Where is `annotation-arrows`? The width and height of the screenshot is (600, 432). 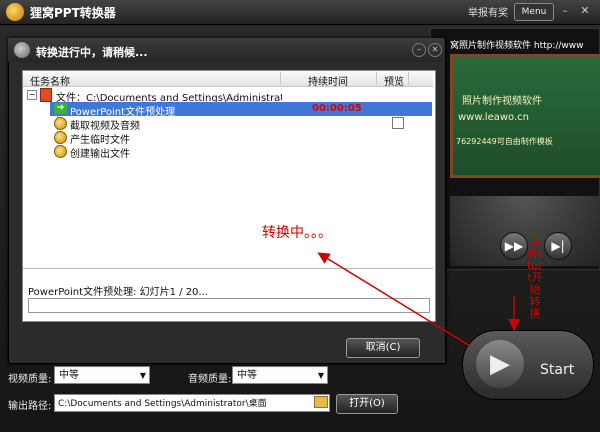
annotation-arrows is located at coordinates (418, 299).